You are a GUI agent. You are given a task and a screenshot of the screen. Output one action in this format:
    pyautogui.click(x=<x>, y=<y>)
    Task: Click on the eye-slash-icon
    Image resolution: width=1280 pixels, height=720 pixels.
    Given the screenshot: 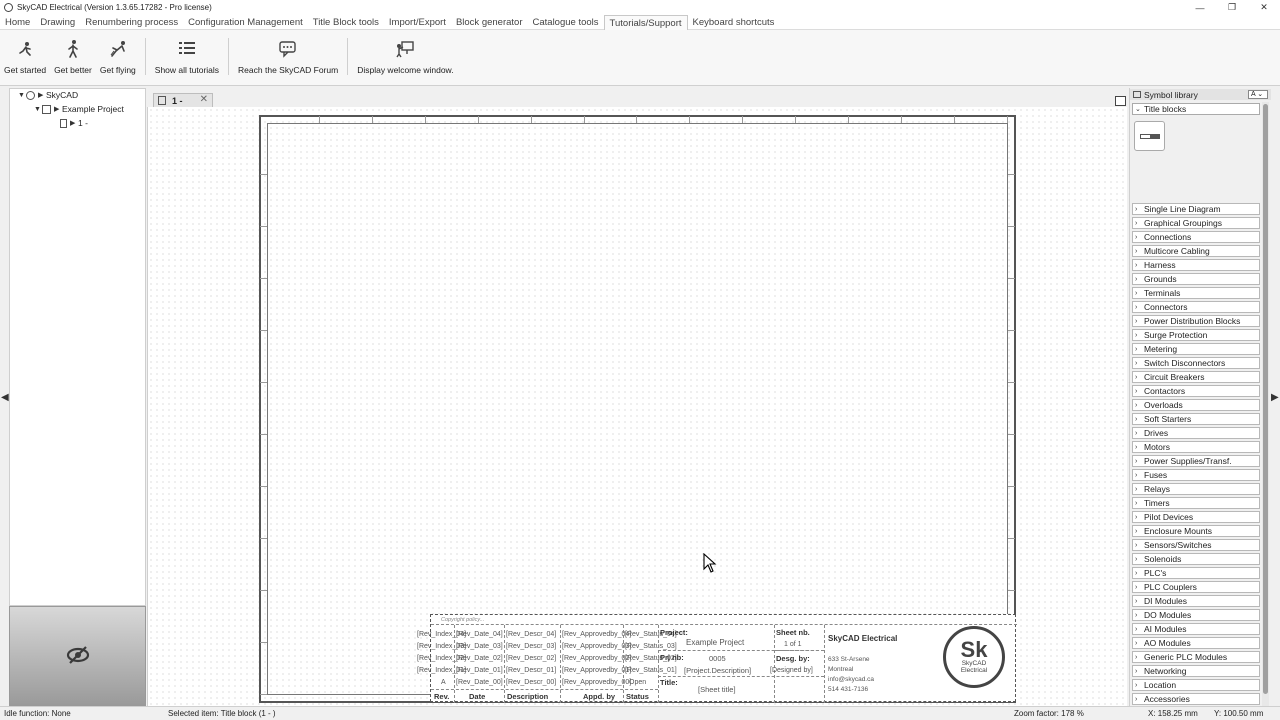 What is the action you would take?
    pyautogui.click(x=78, y=656)
    